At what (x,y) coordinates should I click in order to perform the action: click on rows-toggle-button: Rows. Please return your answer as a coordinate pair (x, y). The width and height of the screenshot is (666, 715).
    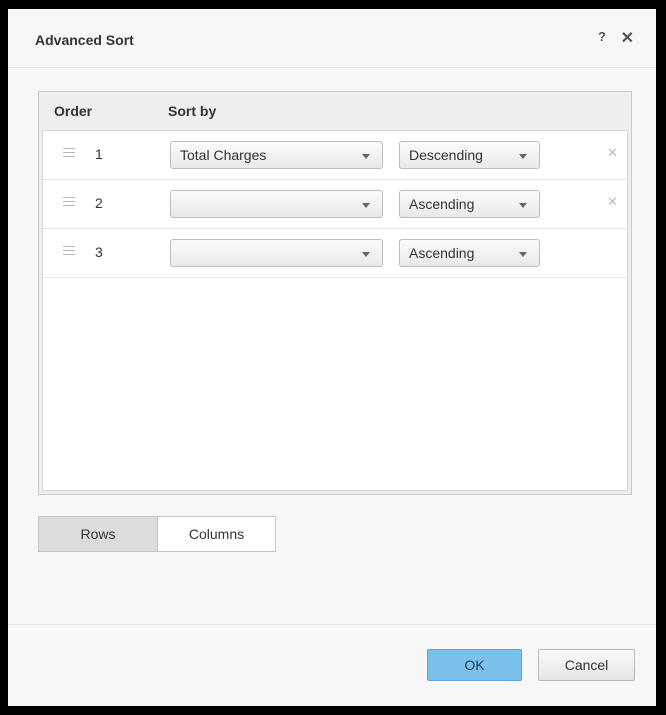
    Looking at the image, I should click on (98, 534).